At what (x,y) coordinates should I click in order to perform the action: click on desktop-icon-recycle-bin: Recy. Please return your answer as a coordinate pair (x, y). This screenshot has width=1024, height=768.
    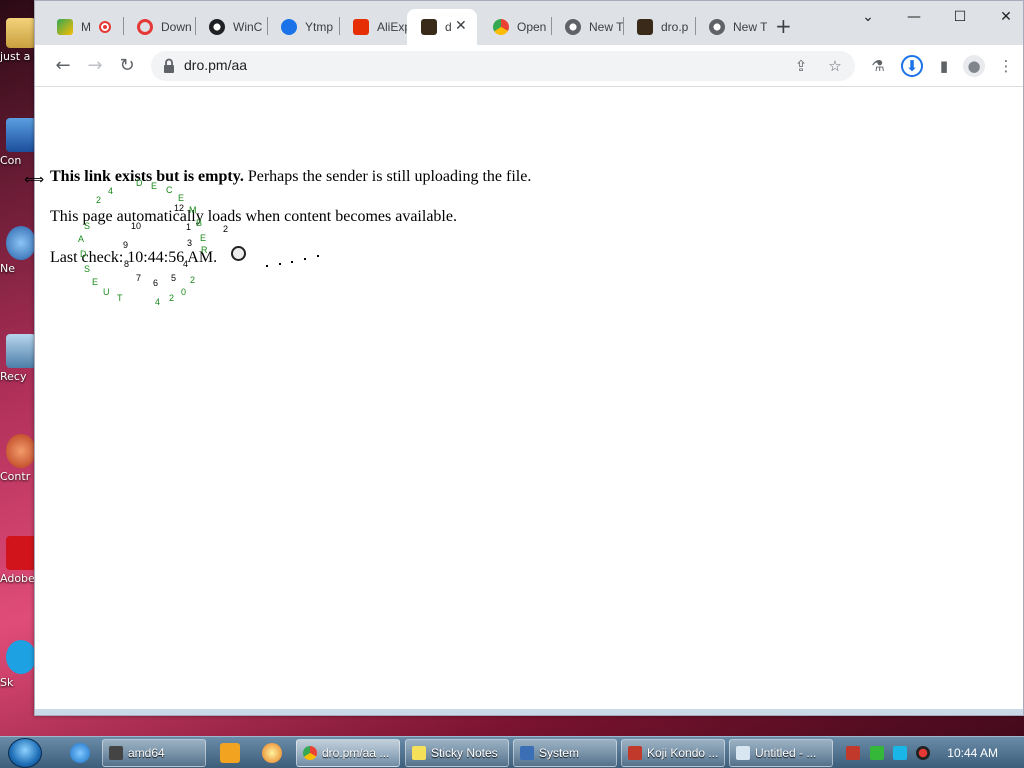
    Looking at the image, I should click on (18, 358).